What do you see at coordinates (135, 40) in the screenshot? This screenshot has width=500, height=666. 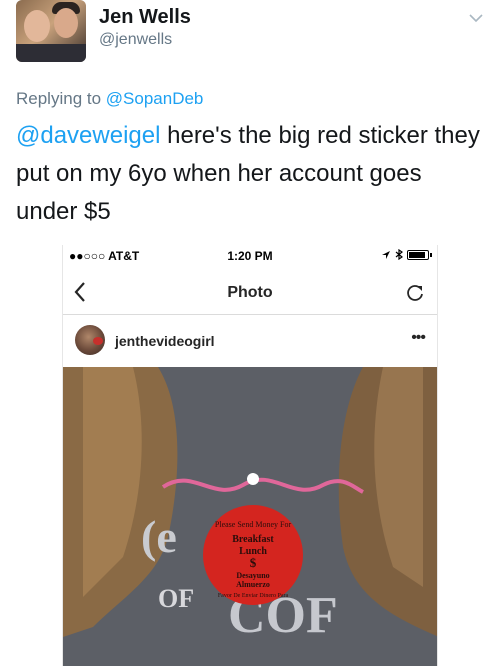 I see `author-handle: @jenwells` at bounding box center [135, 40].